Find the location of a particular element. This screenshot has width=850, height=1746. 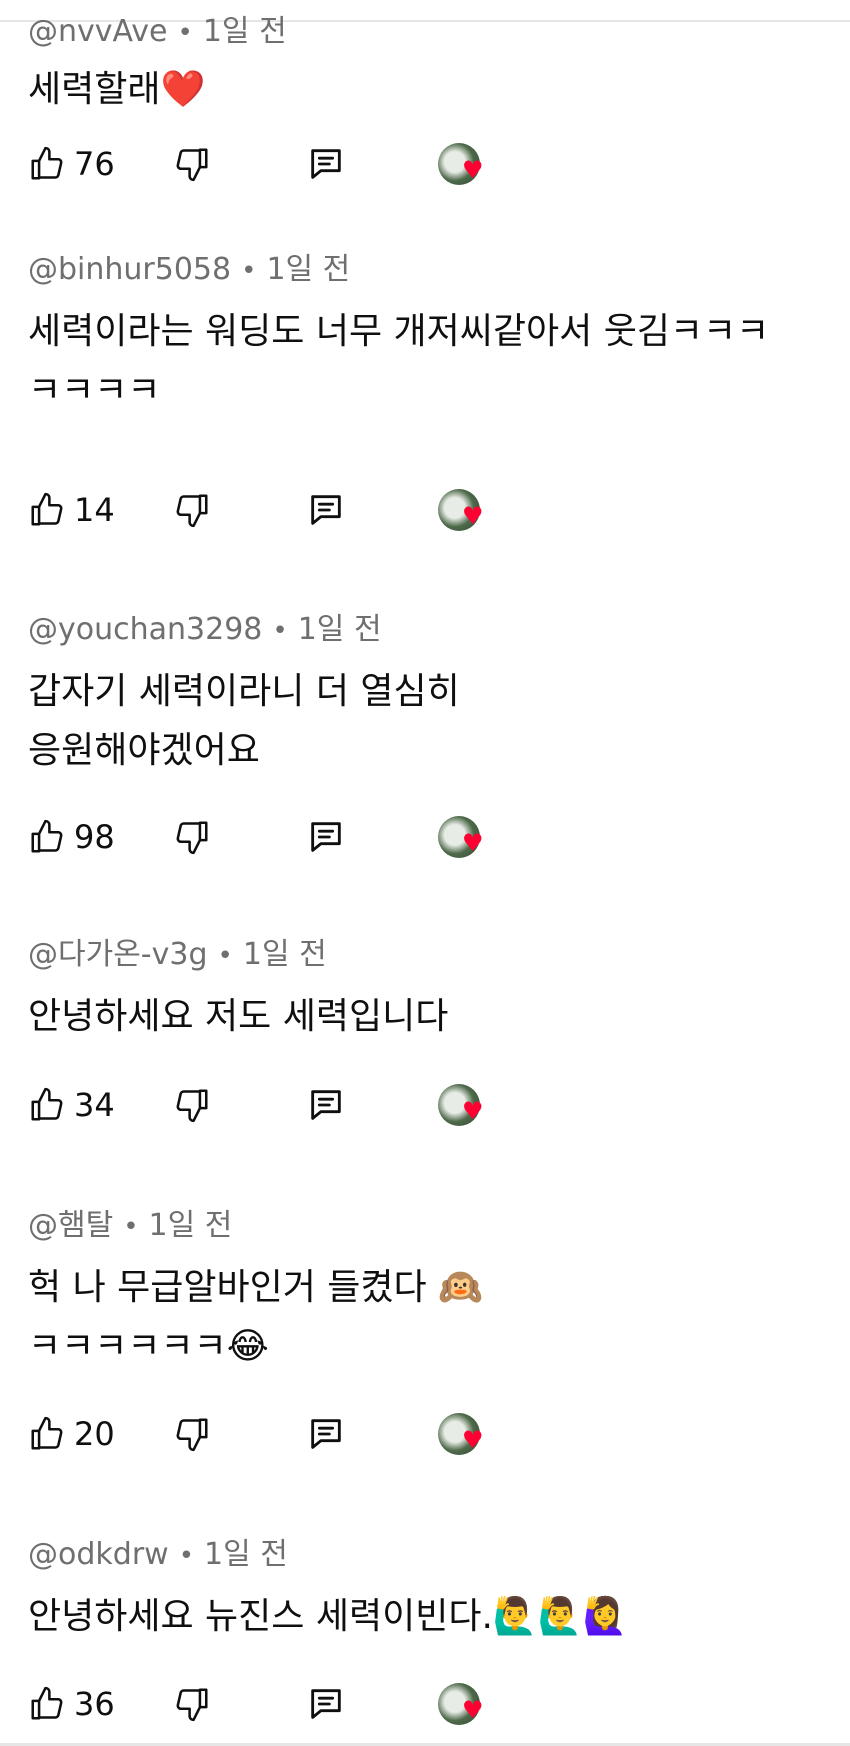

like-count: 76 is located at coordinates (94, 164).